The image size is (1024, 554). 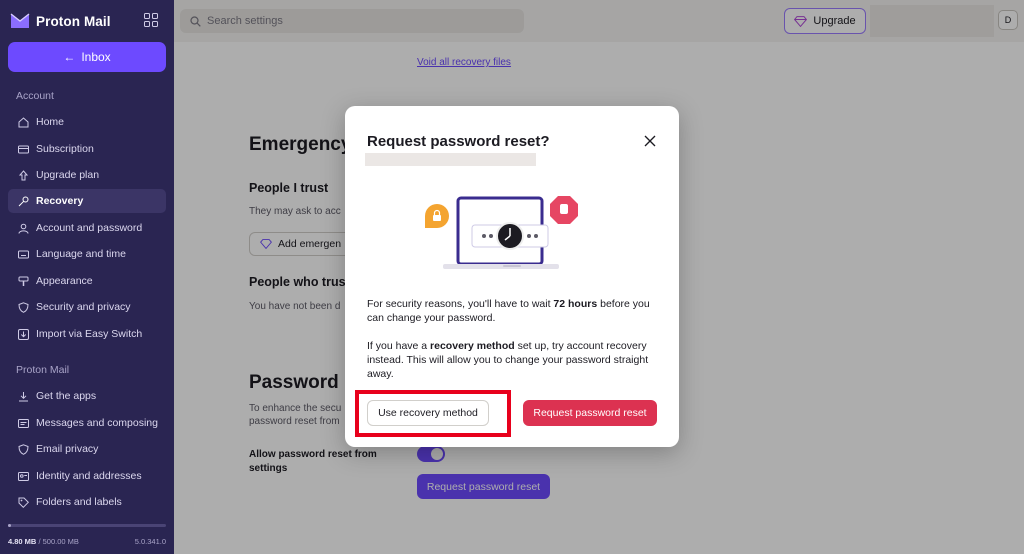 I want to click on sidebar-item-recovery: Recovery, so click(x=87, y=201).